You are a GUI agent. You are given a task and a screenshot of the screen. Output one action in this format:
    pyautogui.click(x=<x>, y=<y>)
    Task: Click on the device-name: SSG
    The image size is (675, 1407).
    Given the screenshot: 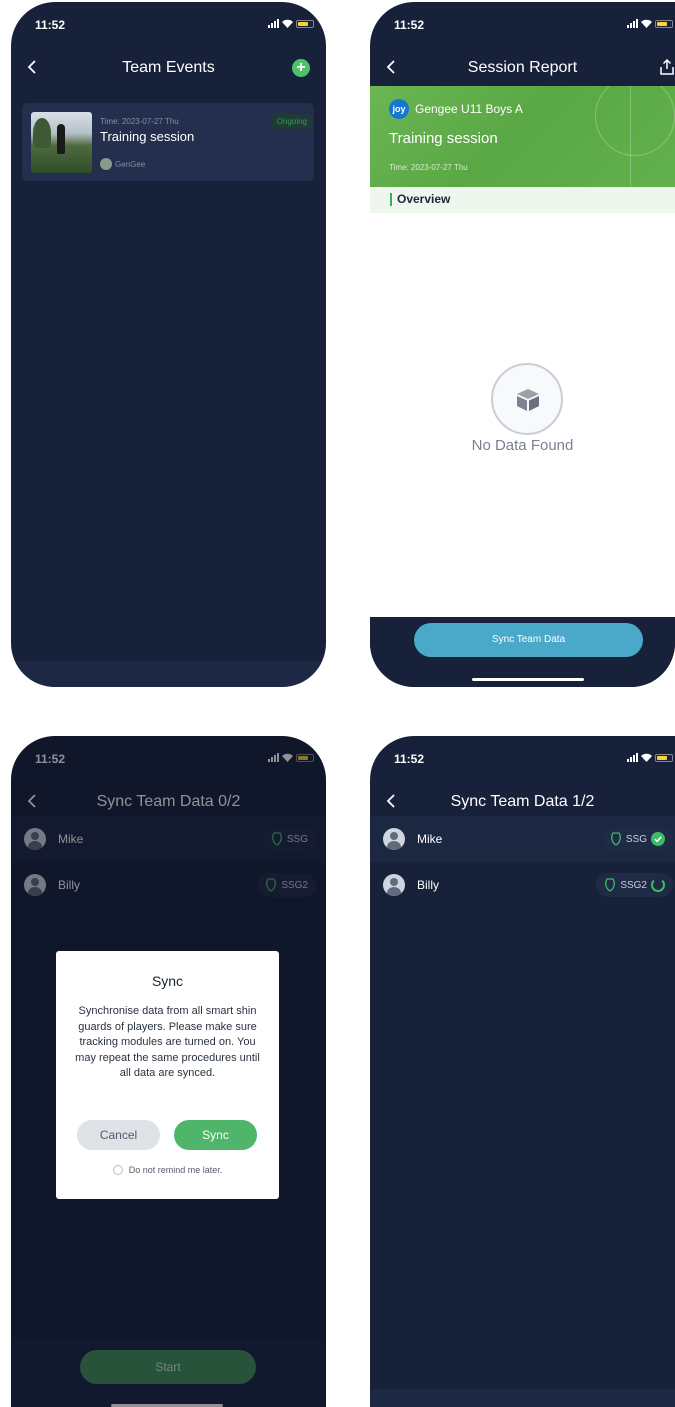 What is the action you would take?
    pyautogui.click(x=636, y=839)
    